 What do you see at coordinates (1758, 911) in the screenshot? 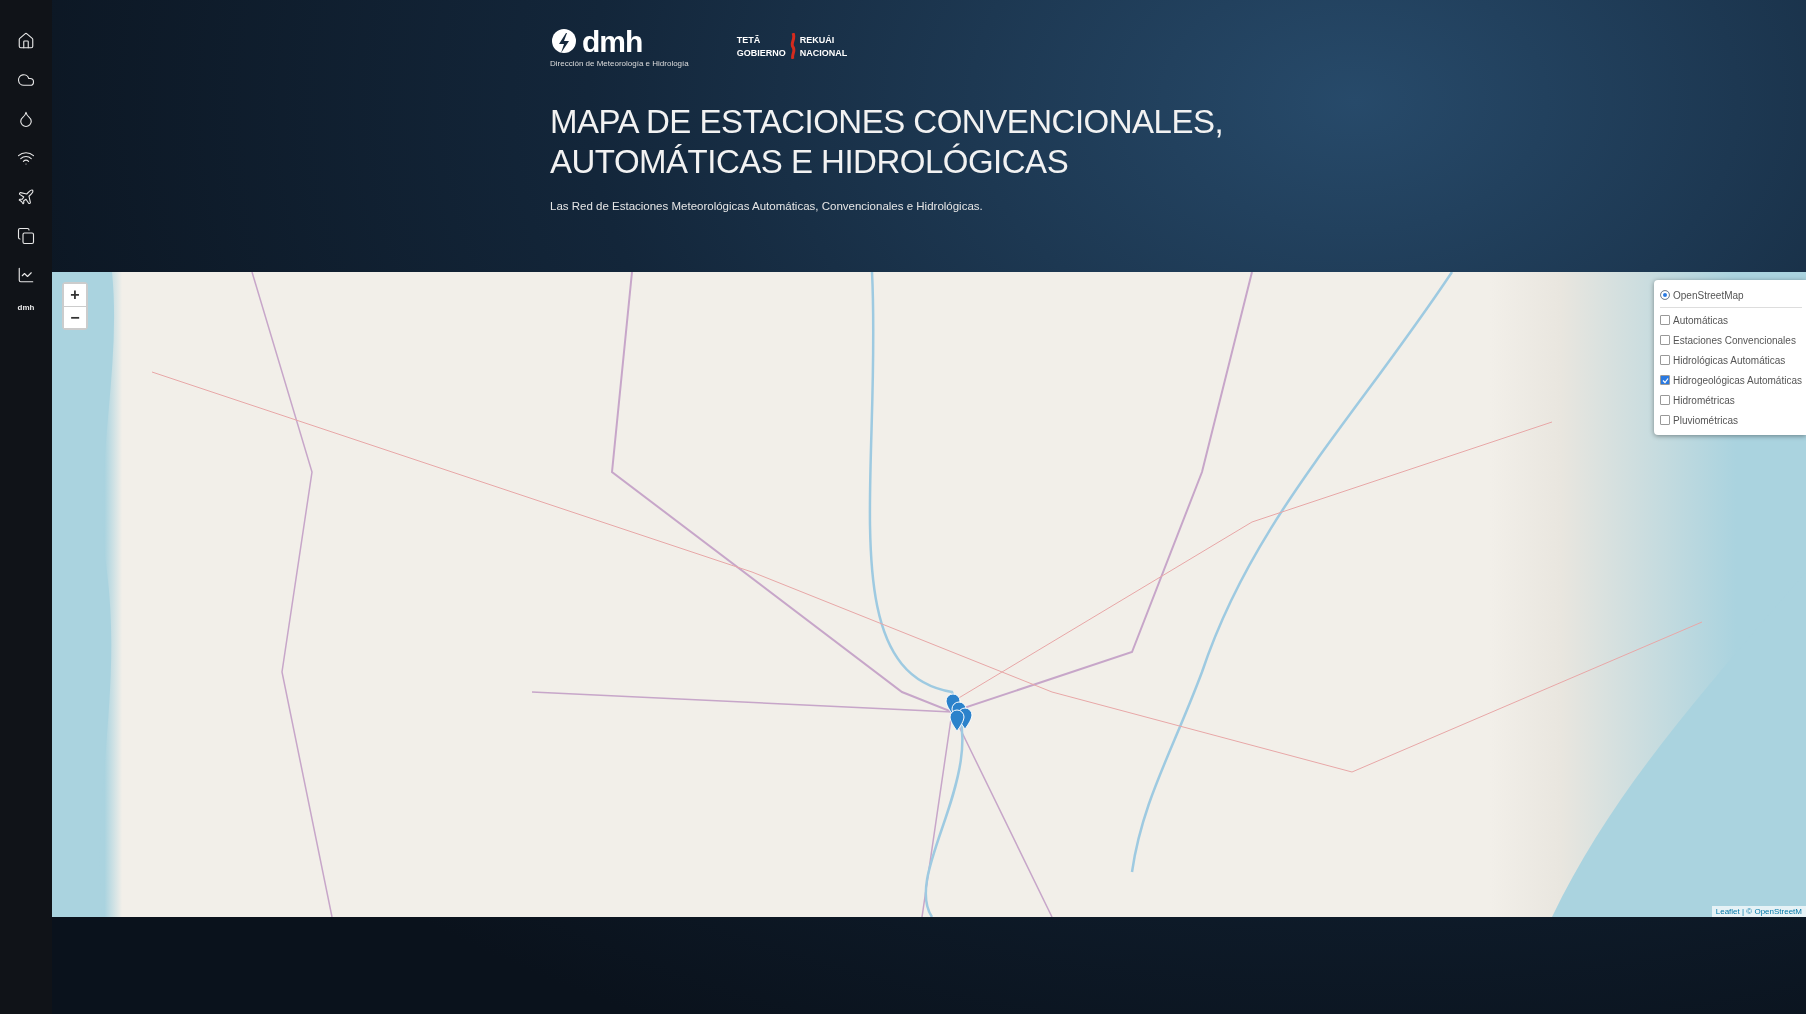
I see `map-attribution: Leaflet | © OpenStreetM` at bounding box center [1758, 911].